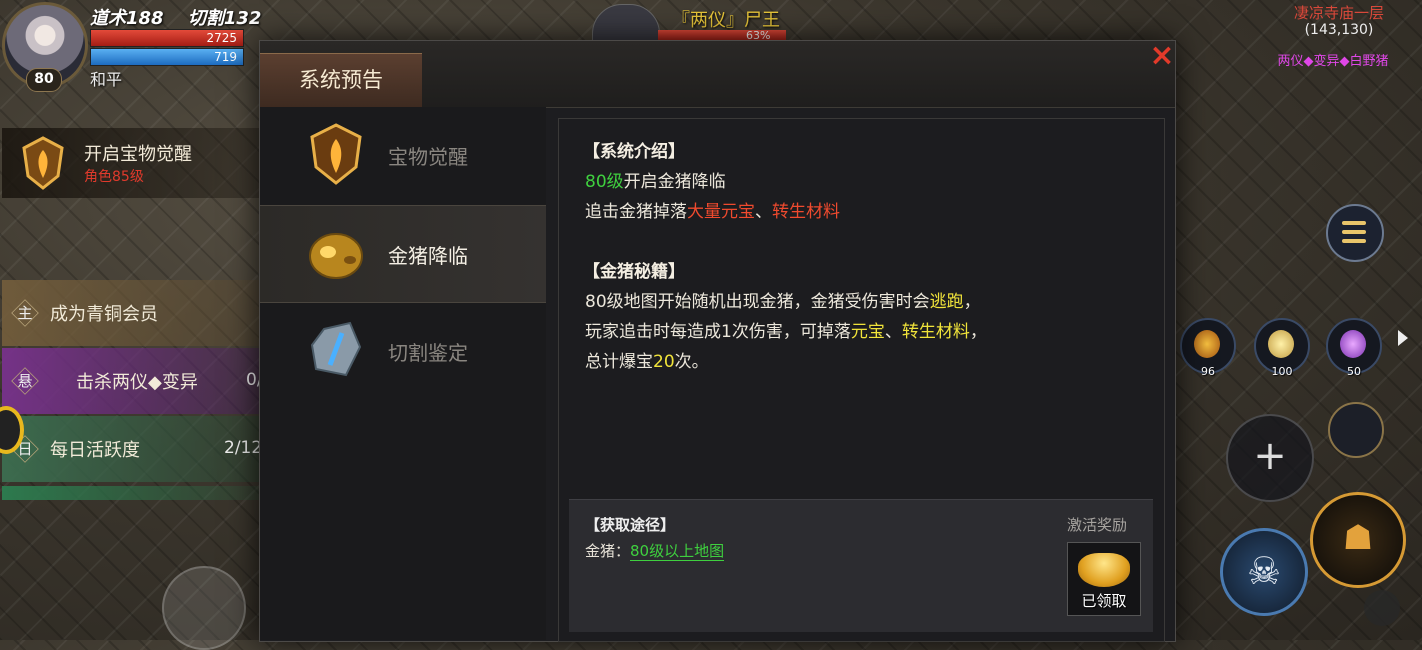  I want to click on attack-mode: 和平, so click(106, 78).